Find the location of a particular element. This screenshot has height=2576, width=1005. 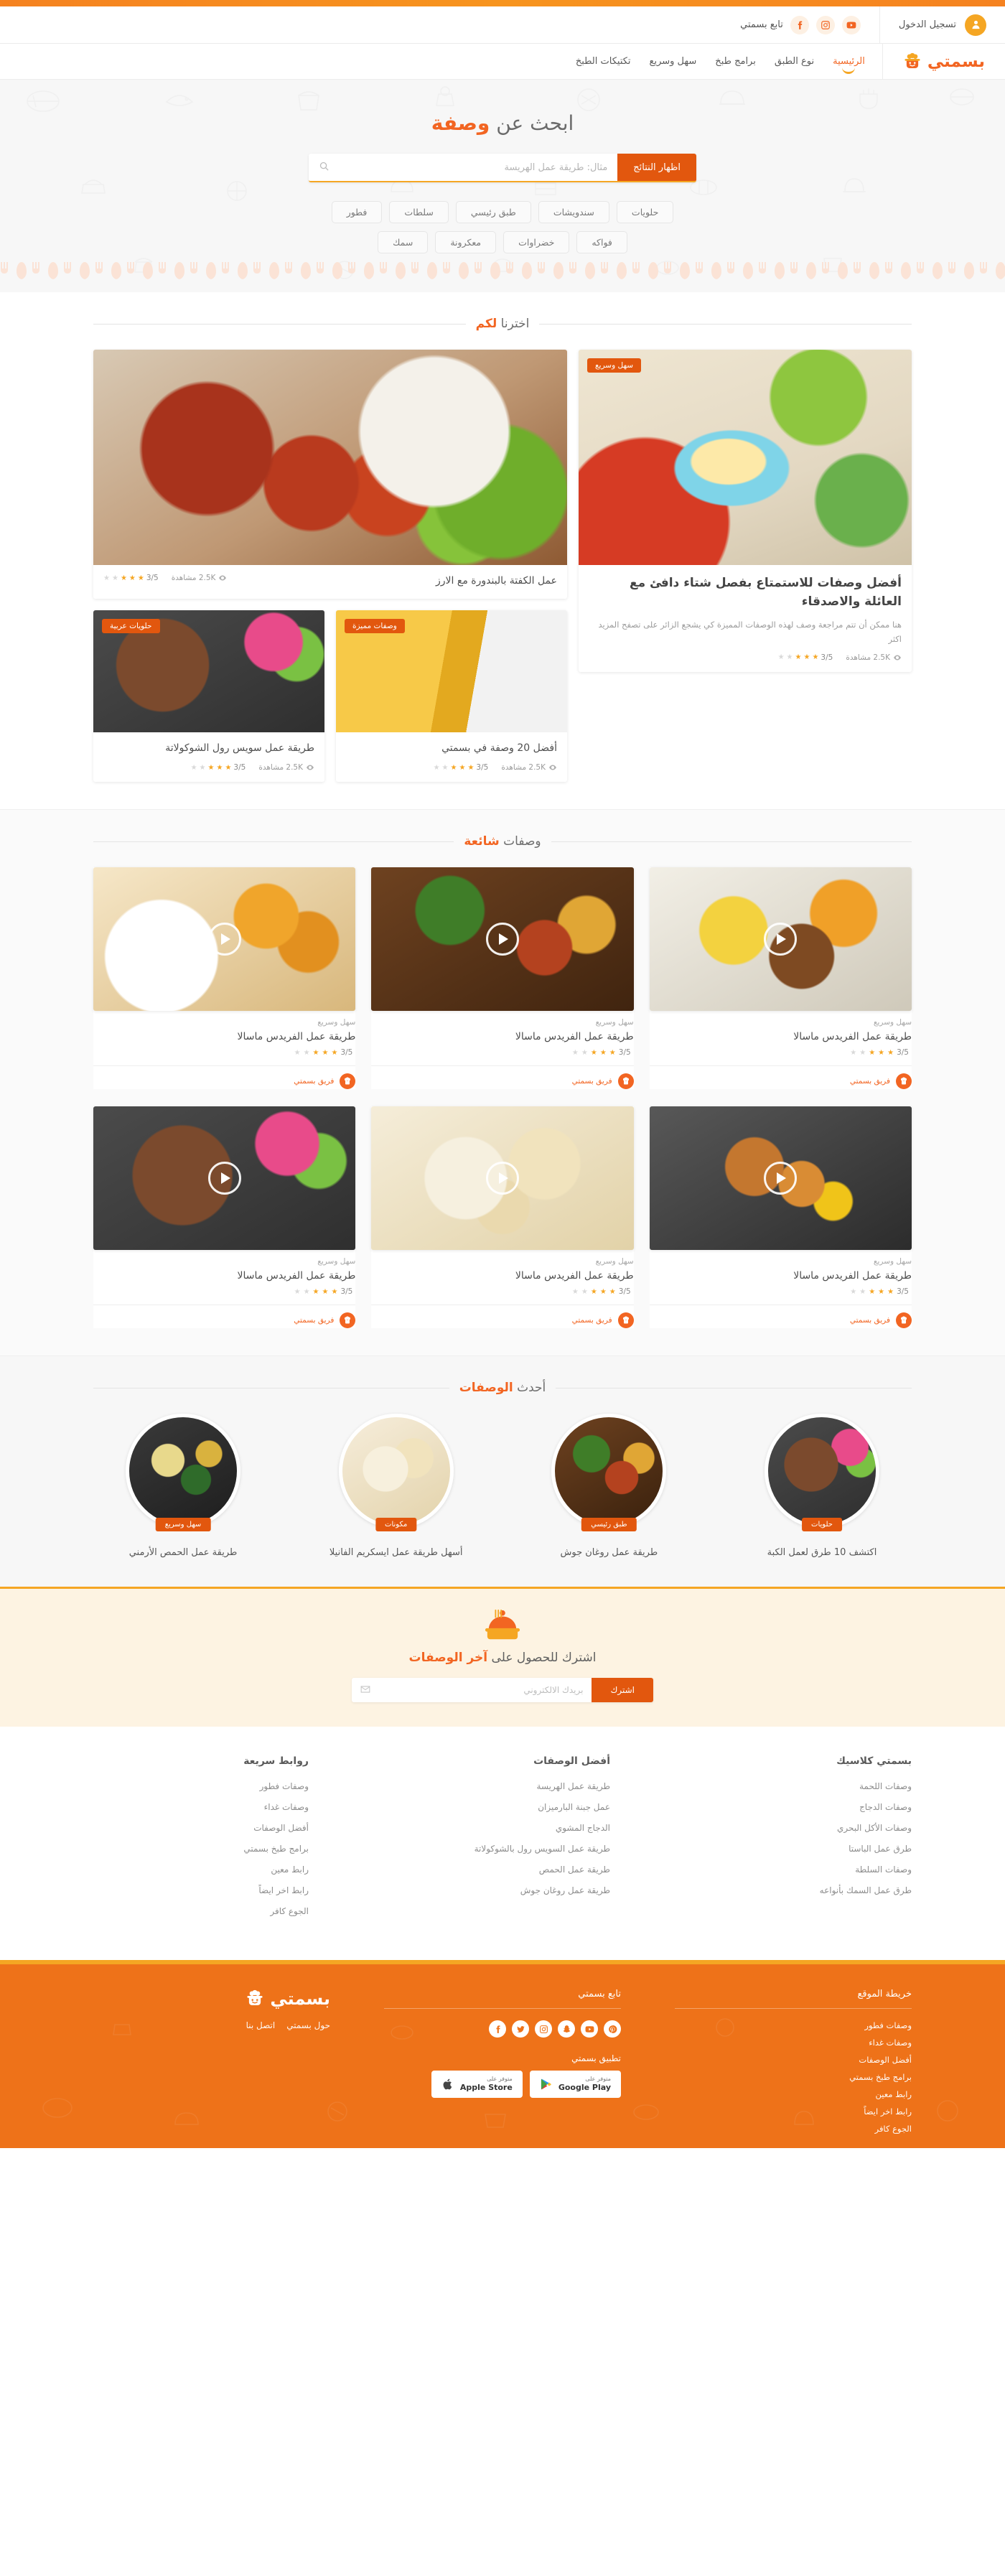

recipe-author: فريق بسمتي is located at coordinates (502, 1316).